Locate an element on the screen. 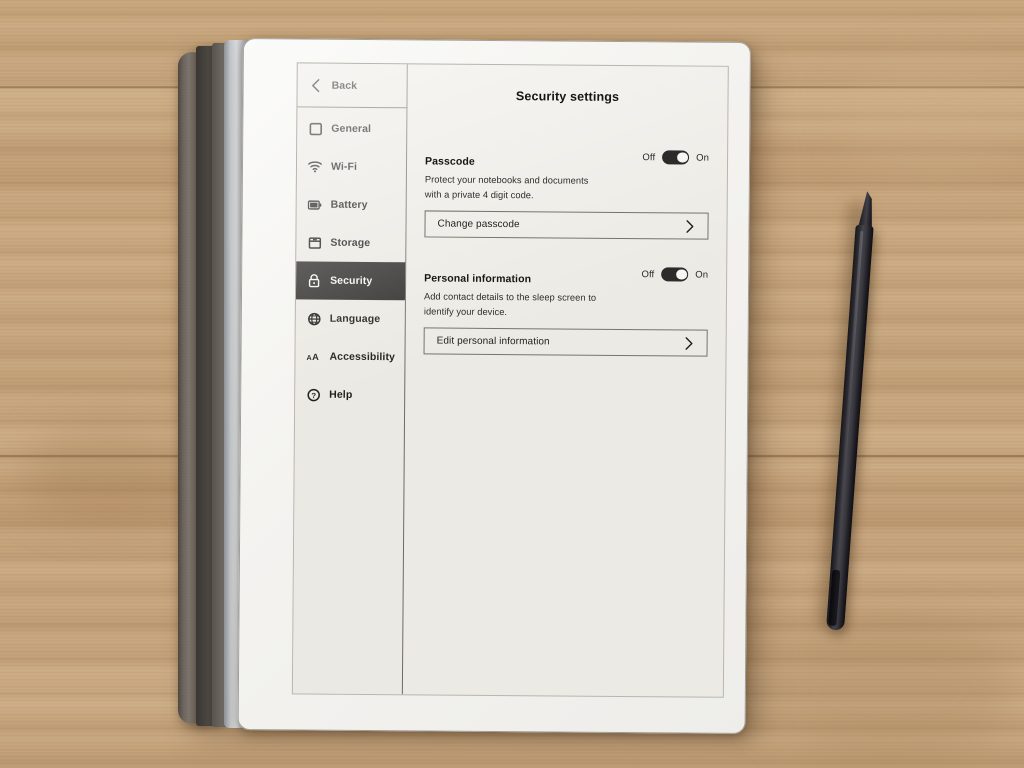  section-header: Passcode Off On is located at coordinates (567, 160).